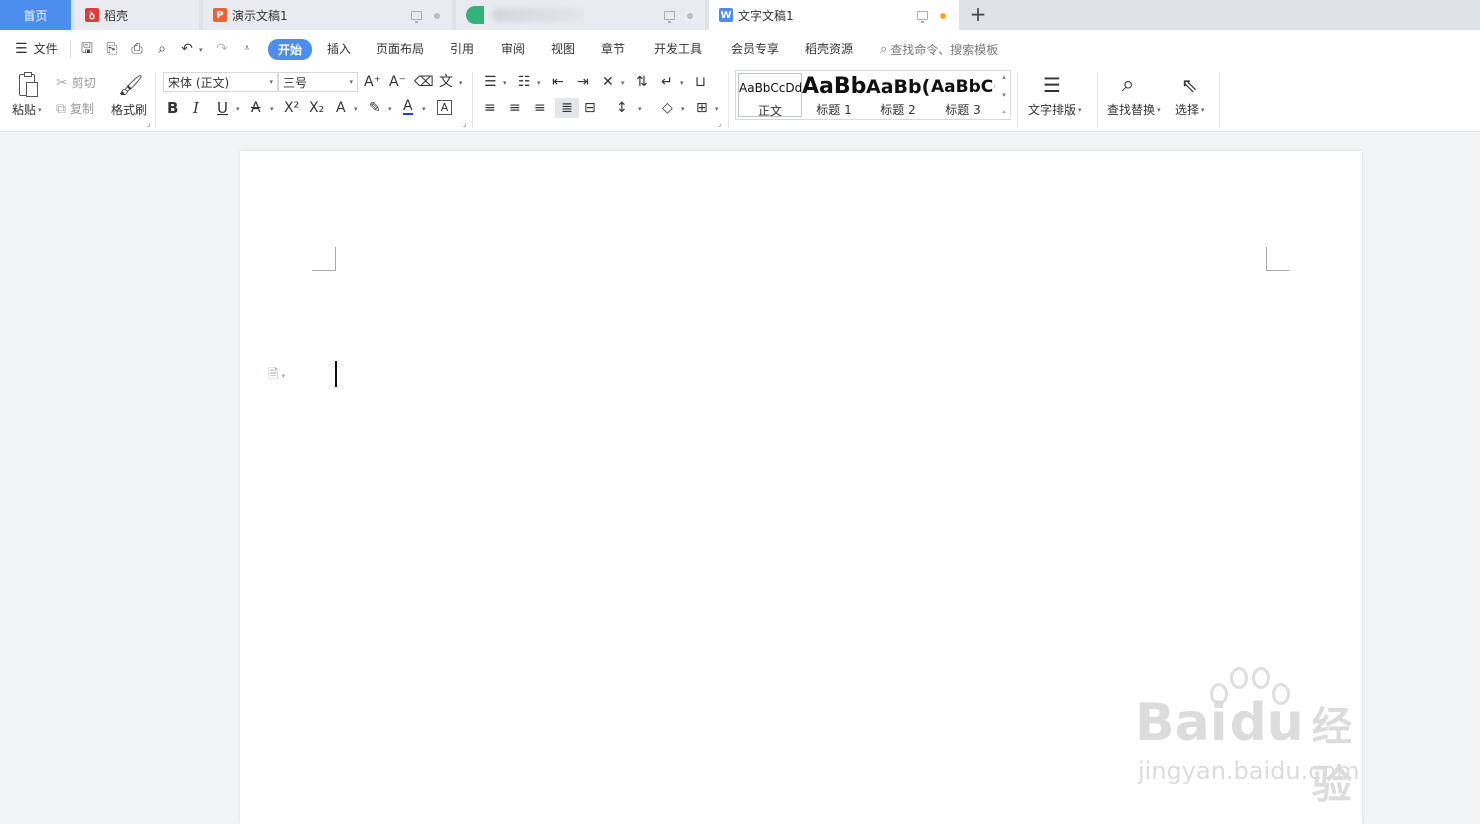  I want to click on style-heading-3: AaBbC( 标题 3, so click(963, 95).